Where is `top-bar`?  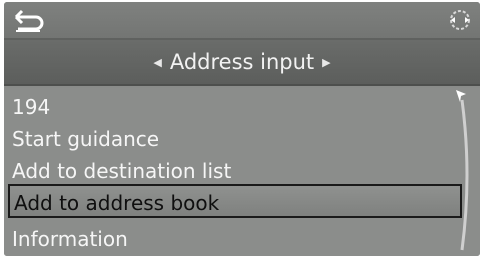 top-bar is located at coordinates (242, 21).